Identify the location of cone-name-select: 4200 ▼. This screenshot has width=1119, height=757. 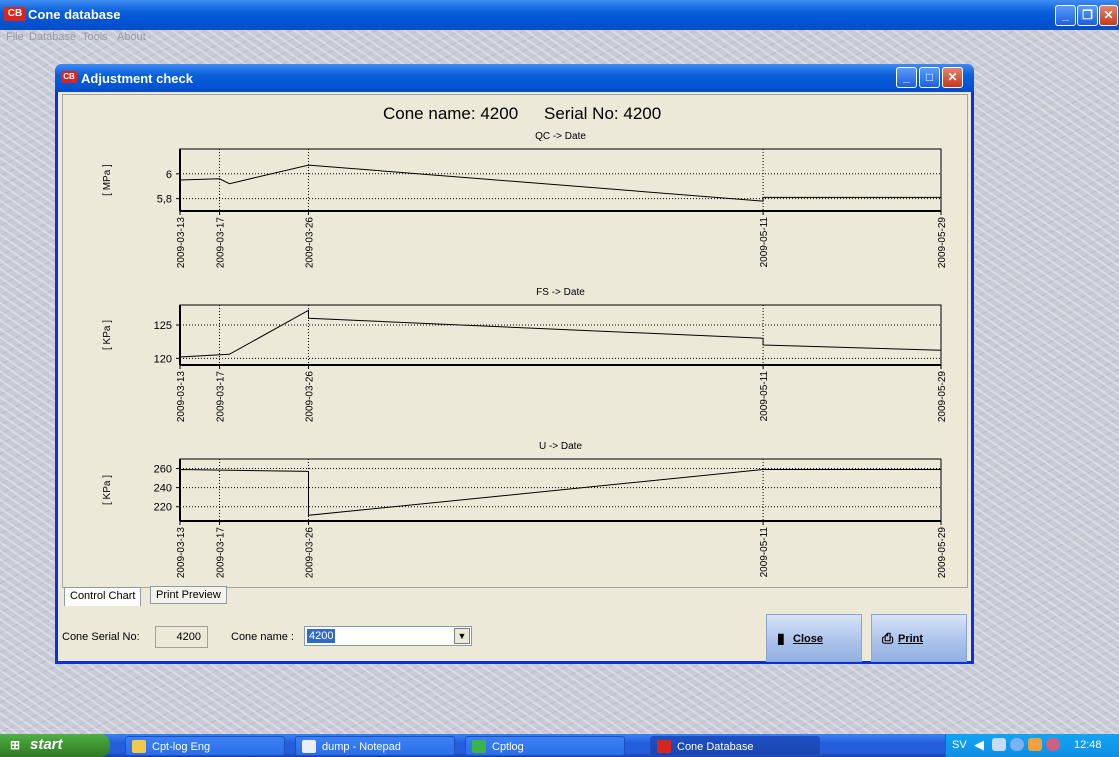
(388, 636).